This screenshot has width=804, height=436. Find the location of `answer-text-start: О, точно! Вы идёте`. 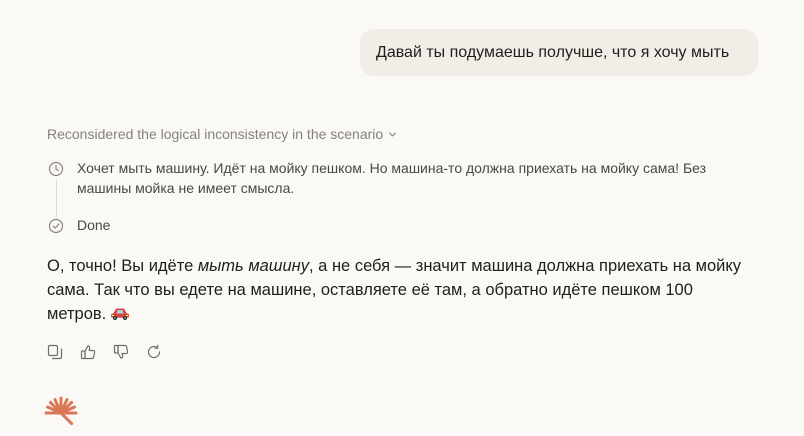

answer-text-start: О, точно! Вы идёте is located at coordinates (122, 266).